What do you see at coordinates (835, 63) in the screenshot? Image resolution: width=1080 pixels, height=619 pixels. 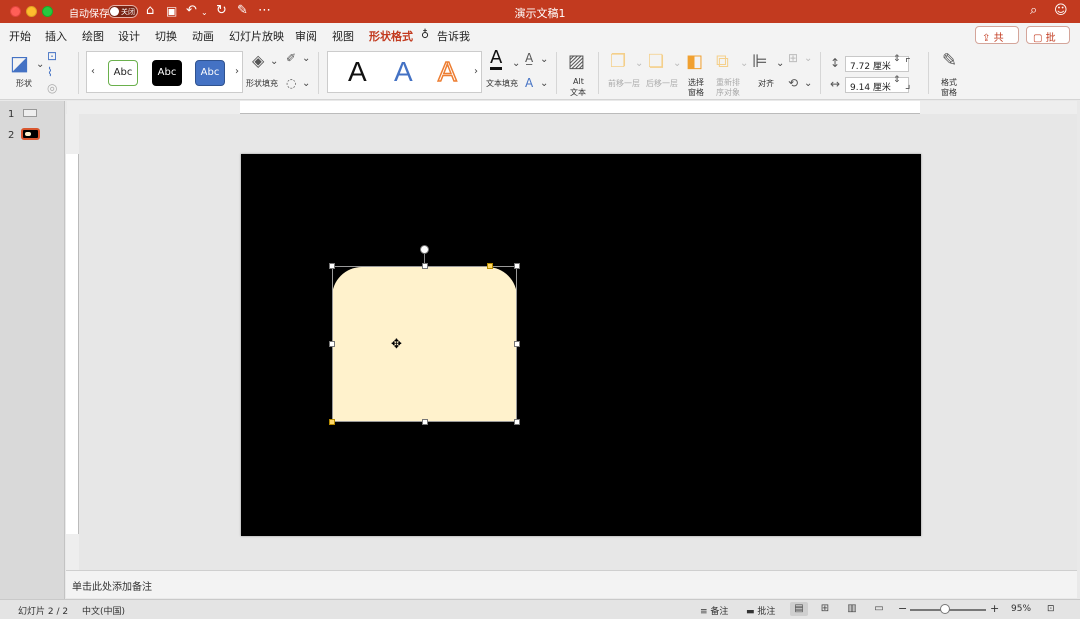 I see `height-icon: ↕` at bounding box center [835, 63].